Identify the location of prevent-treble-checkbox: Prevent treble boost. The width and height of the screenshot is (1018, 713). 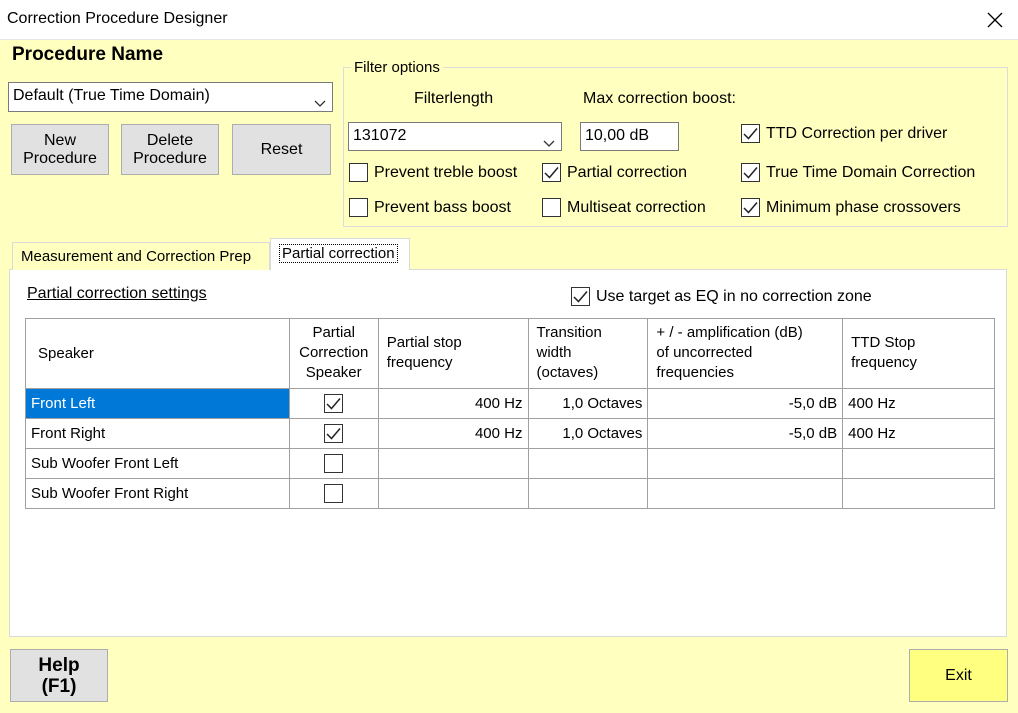
(433, 172).